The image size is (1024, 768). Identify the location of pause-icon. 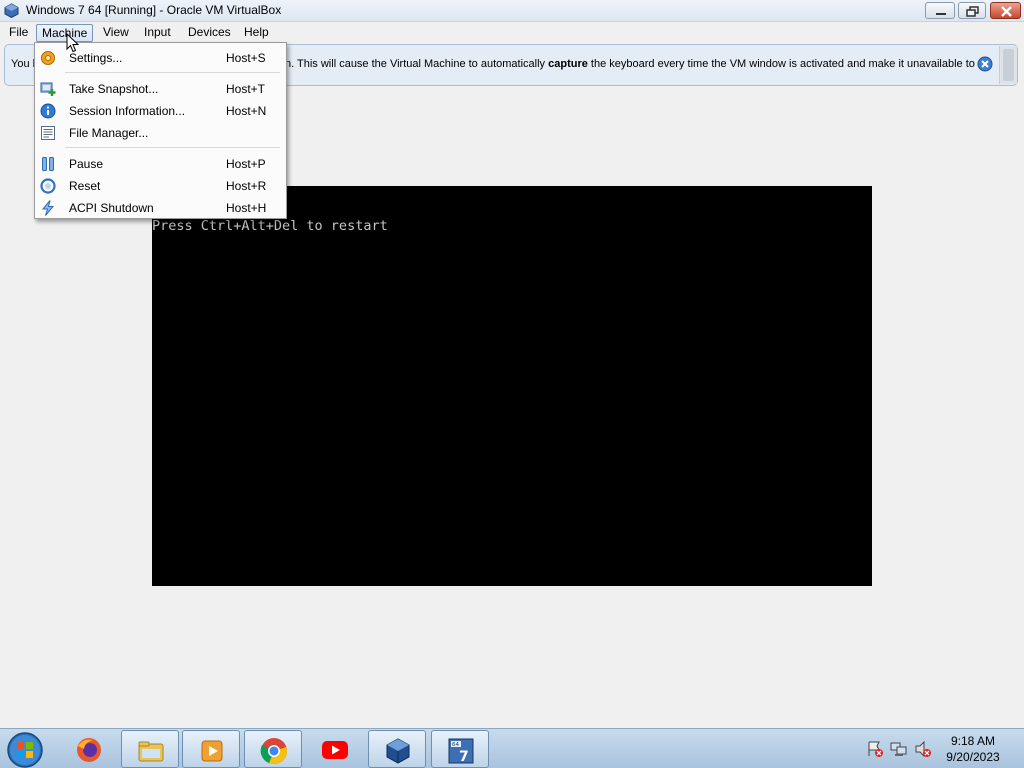
(48, 164).